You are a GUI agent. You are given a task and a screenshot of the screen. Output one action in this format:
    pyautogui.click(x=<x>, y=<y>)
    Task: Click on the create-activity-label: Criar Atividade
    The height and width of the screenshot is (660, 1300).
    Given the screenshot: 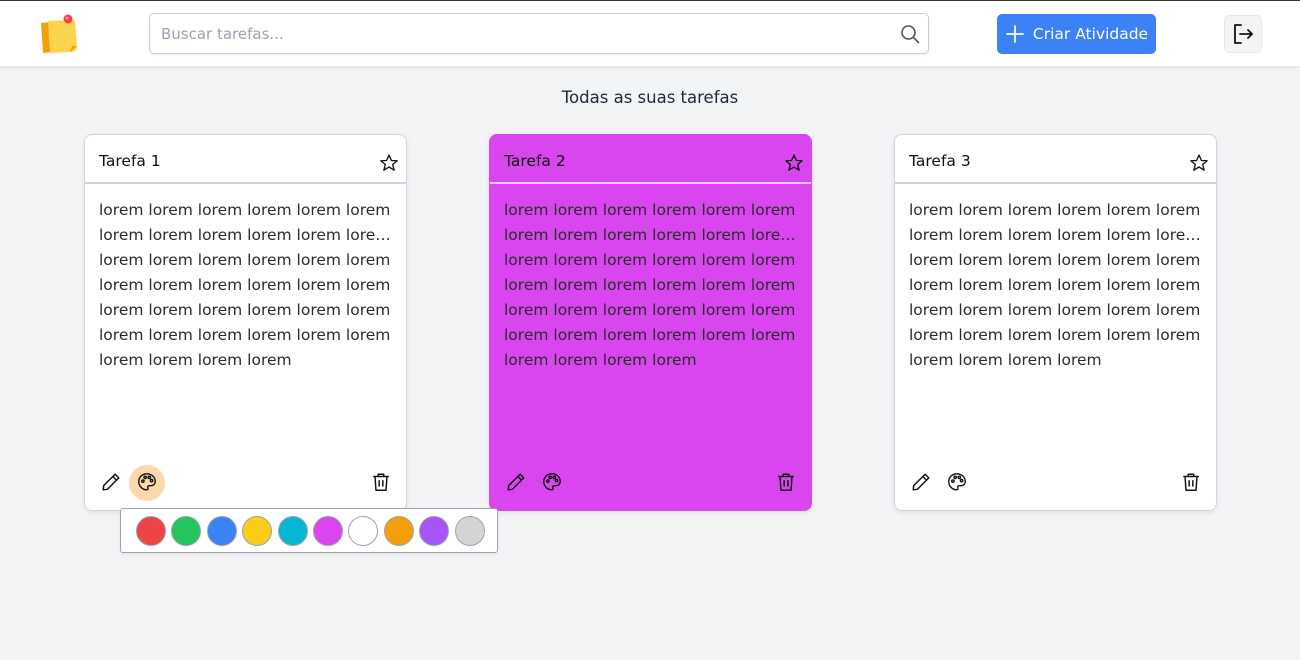 What is the action you would take?
    pyautogui.click(x=1090, y=34)
    